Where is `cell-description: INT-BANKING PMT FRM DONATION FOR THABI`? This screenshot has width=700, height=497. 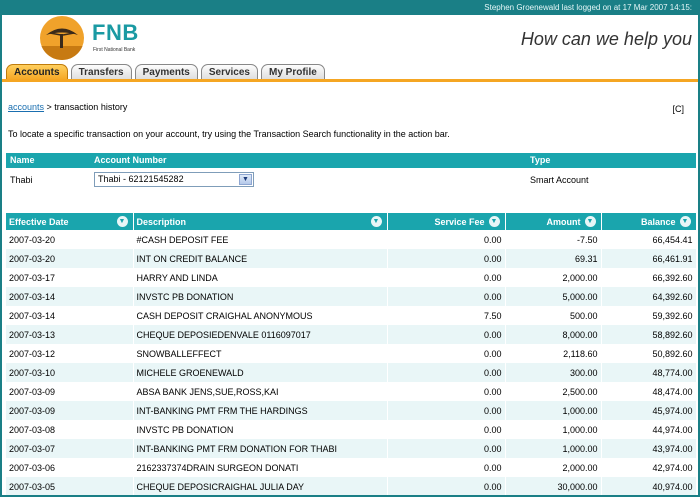
cell-description: INT-BANKING PMT FRM DONATION FOR THABI is located at coordinates (260, 448).